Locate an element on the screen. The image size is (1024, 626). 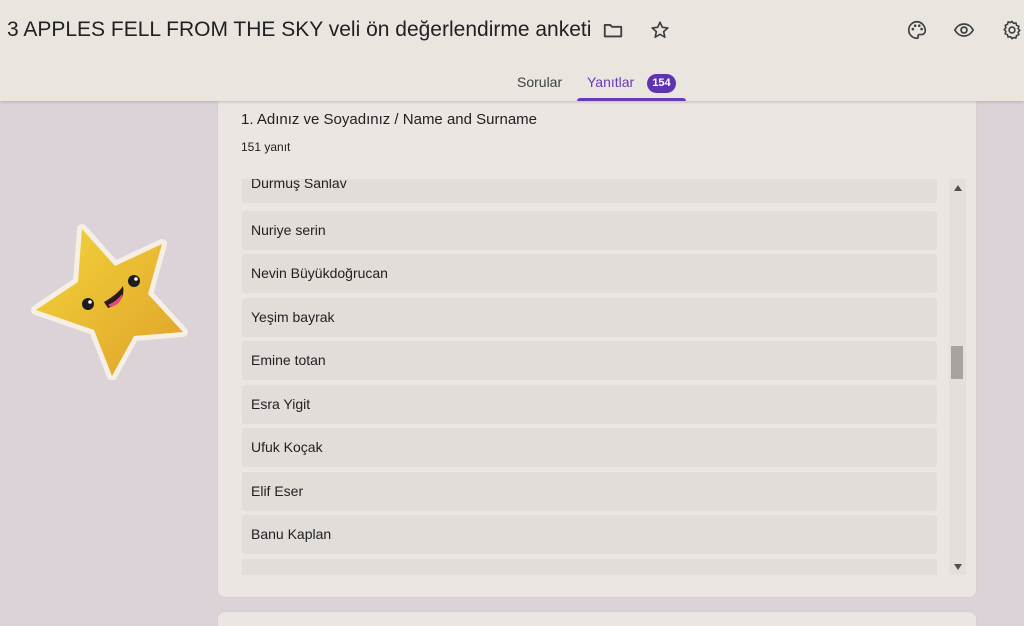
palette-icon is located at coordinates (917, 30).